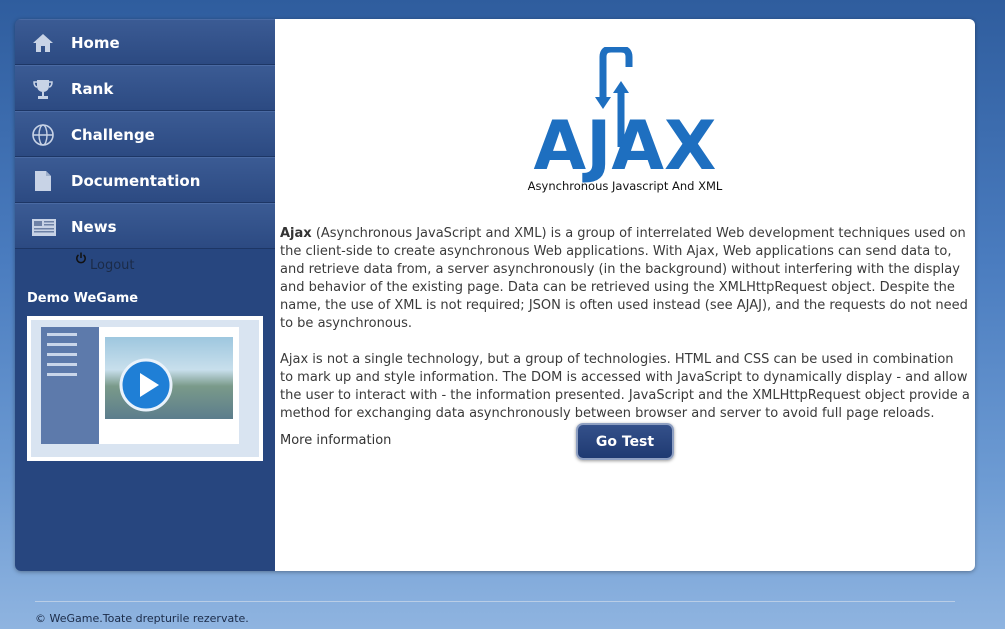 This screenshot has height=629, width=1005. What do you see at coordinates (296, 233) in the screenshot?
I see `ajax-term: Ajax` at bounding box center [296, 233].